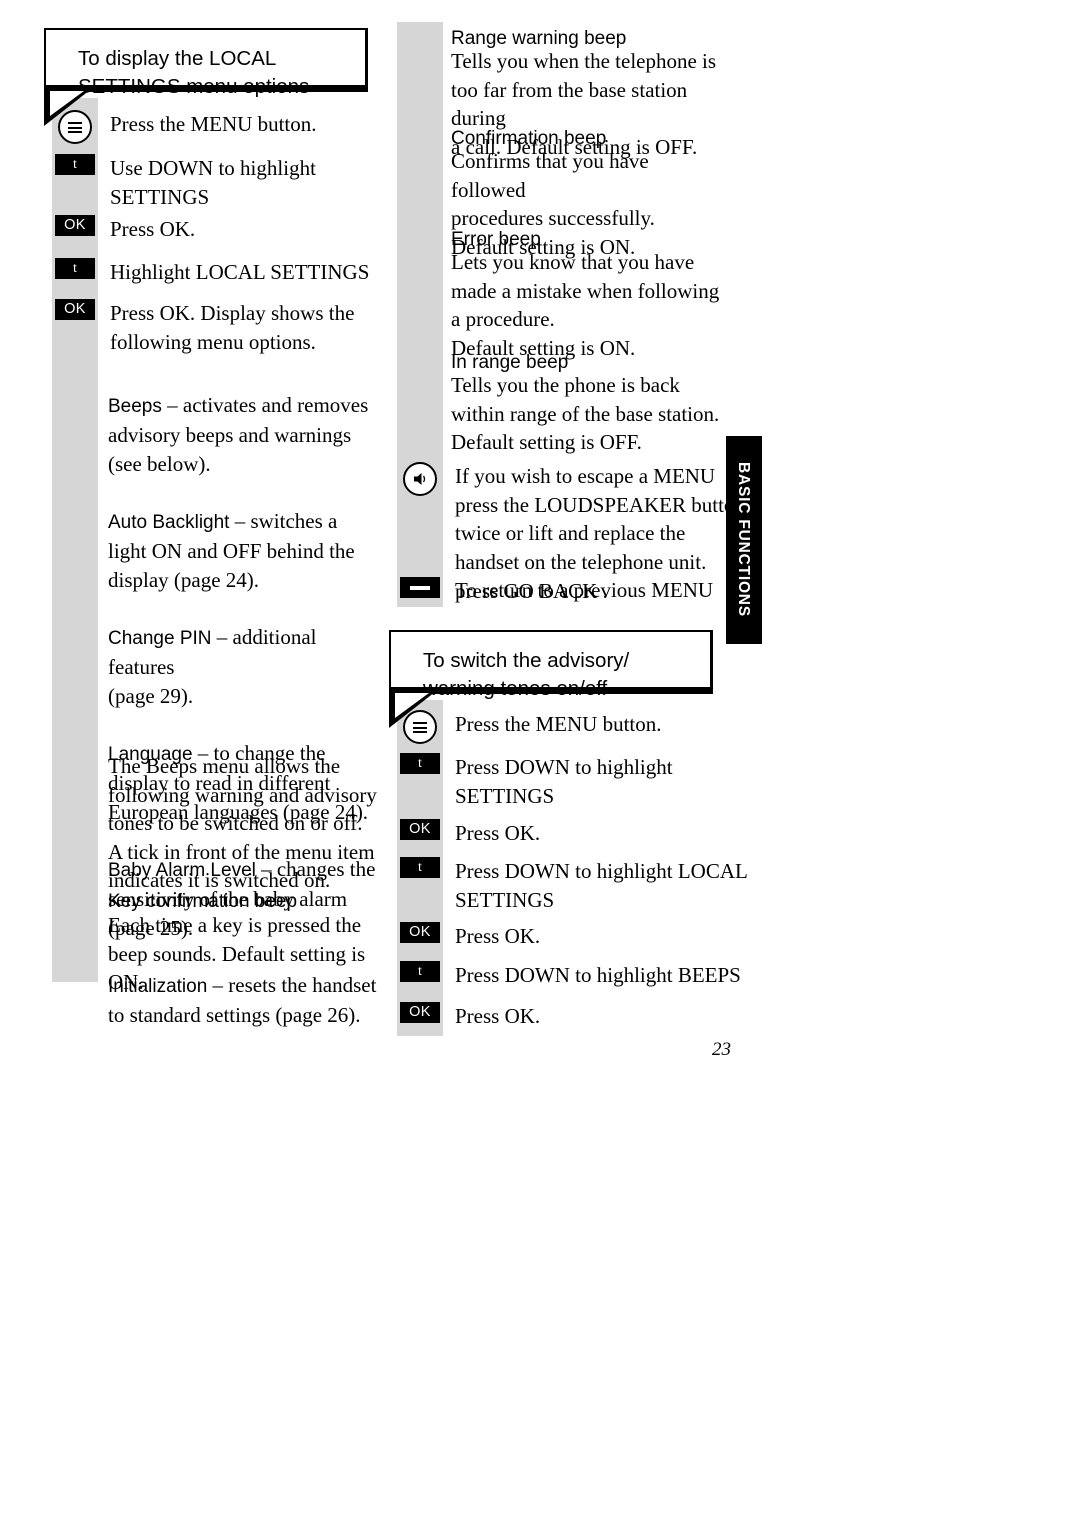 The width and height of the screenshot is (1080, 1528). I want to click on go-back-row: press GO BACK ., so click(502, 591).